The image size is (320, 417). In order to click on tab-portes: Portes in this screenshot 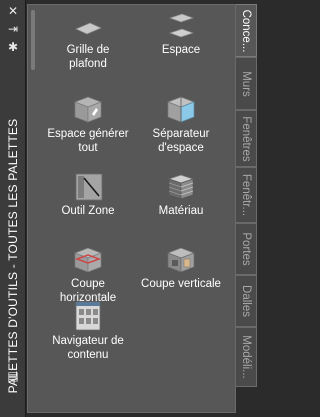, I will do `click(246, 249)`.